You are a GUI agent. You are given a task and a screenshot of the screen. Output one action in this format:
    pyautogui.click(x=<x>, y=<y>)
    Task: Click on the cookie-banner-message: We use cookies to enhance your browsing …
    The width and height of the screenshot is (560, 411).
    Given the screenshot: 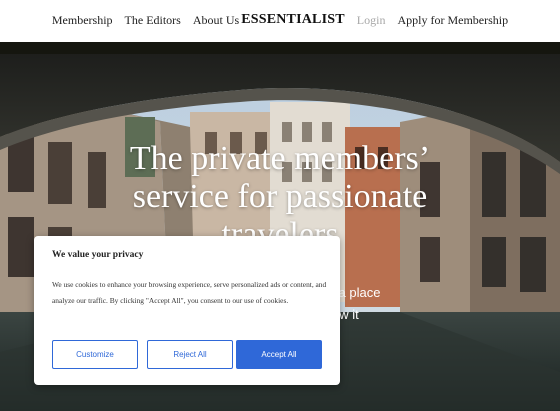 What is the action you would take?
    pyautogui.click(x=189, y=292)
    